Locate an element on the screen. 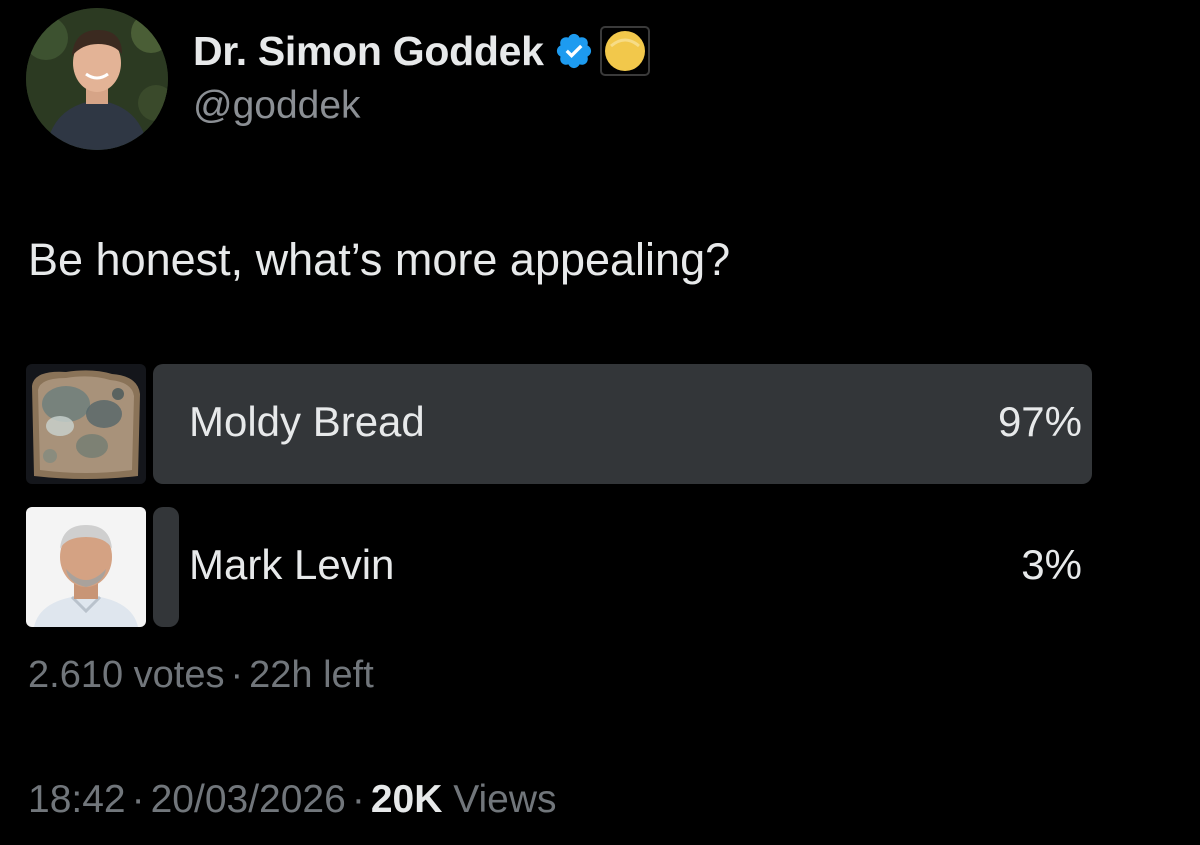 This screenshot has width=1200, height=845. author-avatar is located at coordinates (97, 79).